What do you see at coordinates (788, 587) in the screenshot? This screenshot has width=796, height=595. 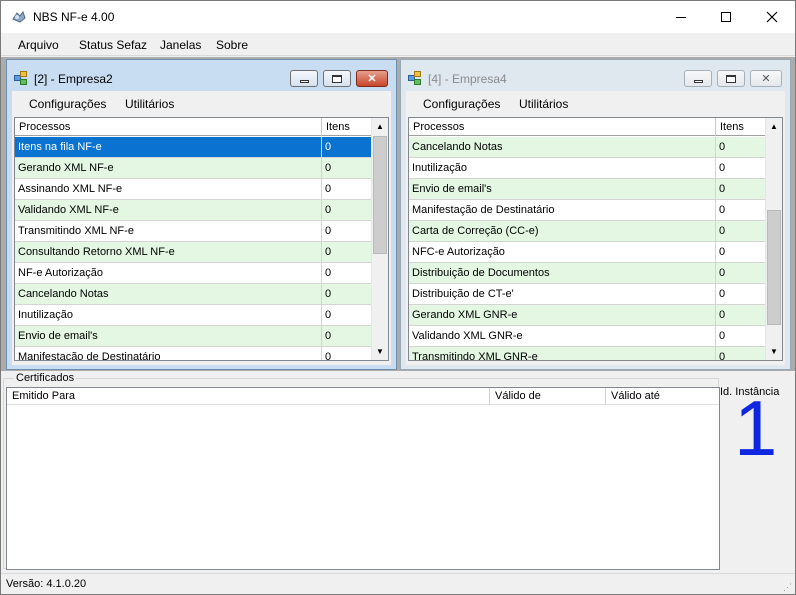 I see `resize-grip-icon: ⋰` at bounding box center [788, 587].